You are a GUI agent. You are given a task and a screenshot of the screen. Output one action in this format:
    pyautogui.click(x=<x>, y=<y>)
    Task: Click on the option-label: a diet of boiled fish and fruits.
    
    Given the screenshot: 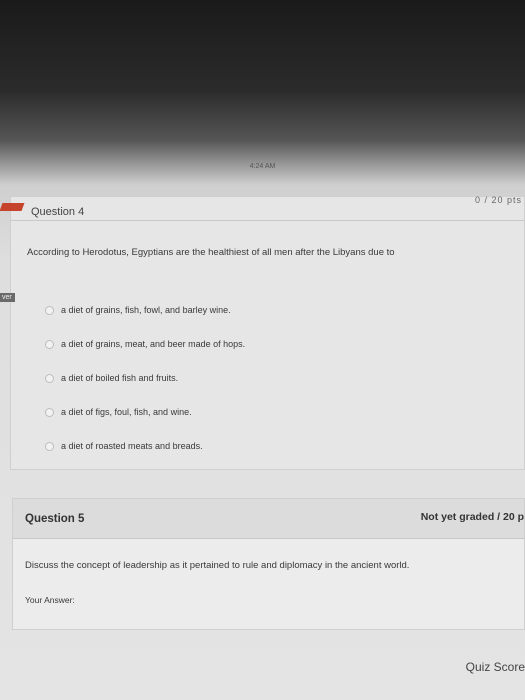 What is the action you would take?
    pyautogui.click(x=120, y=378)
    